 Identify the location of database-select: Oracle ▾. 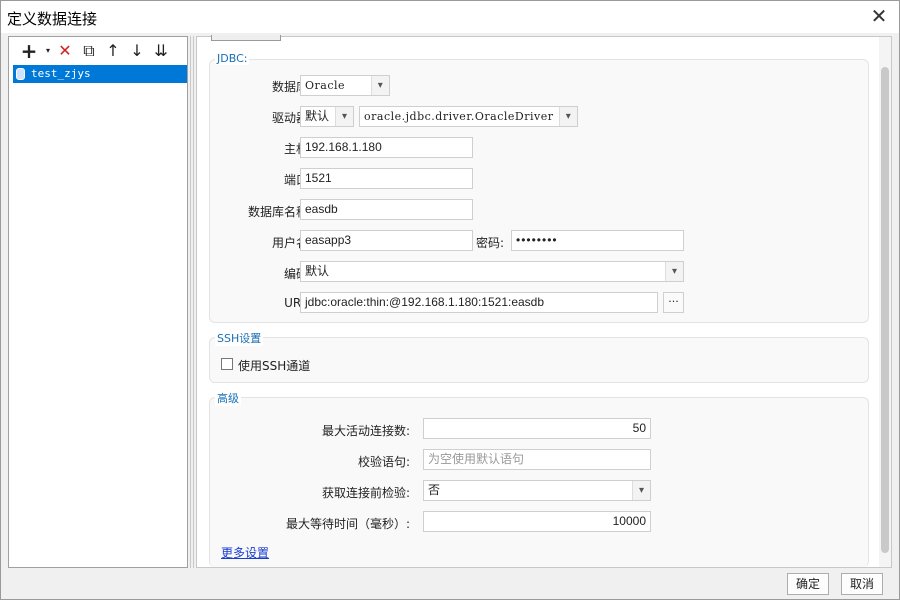
(345, 85).